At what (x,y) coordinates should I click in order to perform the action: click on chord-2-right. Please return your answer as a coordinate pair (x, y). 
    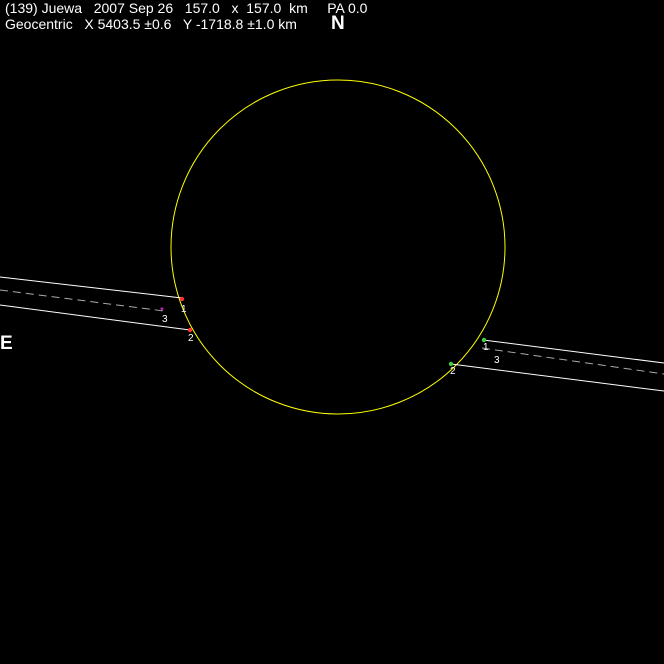
    Looking at the image, I should click on (557, 377).